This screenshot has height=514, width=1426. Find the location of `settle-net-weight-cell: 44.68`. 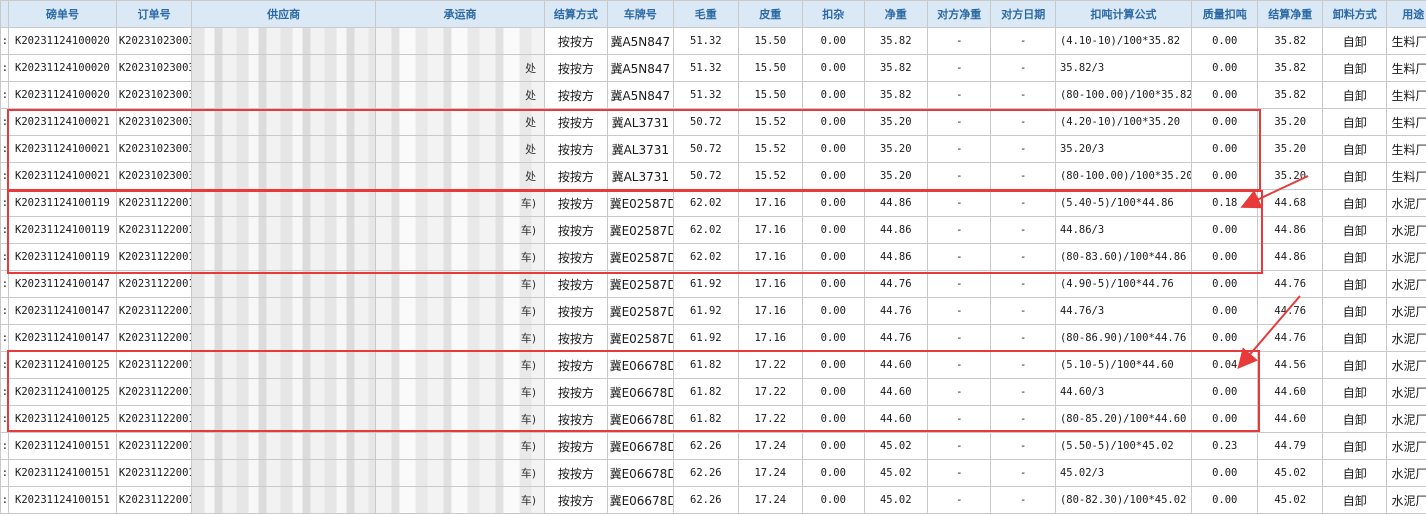

settle-net-weight-cell: 44.68 is located at coordinates (1290, 203).